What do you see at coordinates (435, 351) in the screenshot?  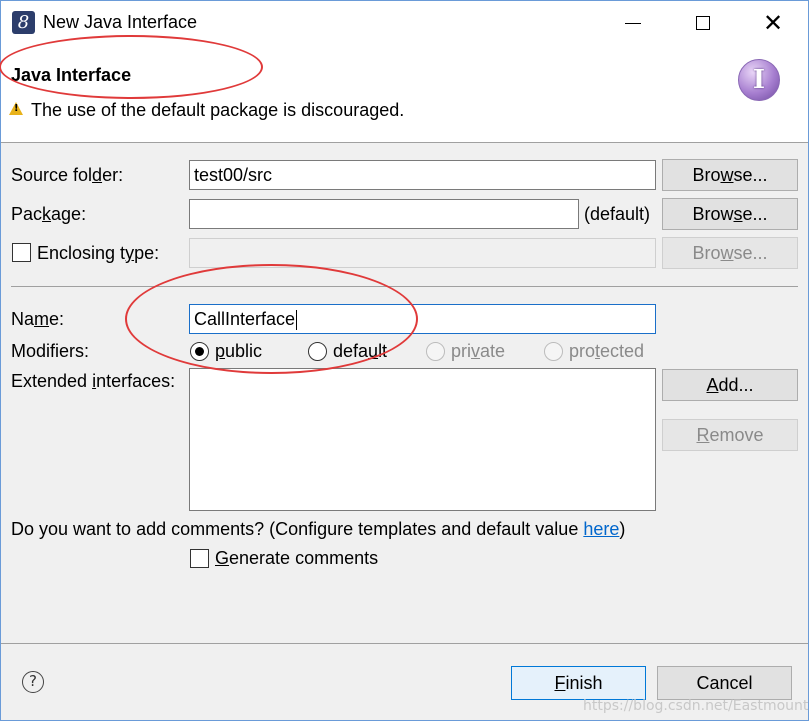 I see `modifier-private-radio` at bounding box center [435, 351].